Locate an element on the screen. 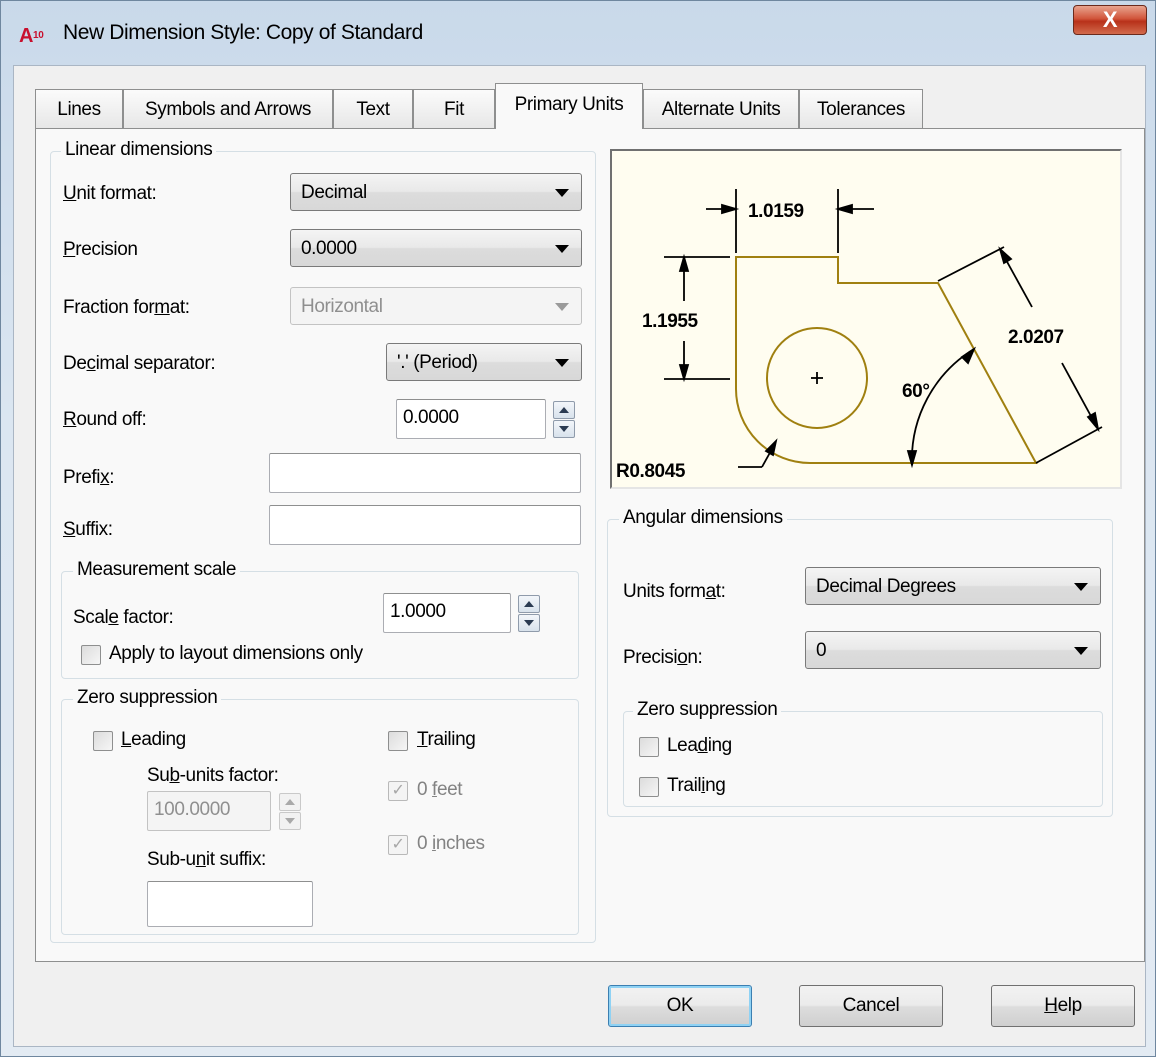  leading-checkbox is located at coordinates (103, 741).